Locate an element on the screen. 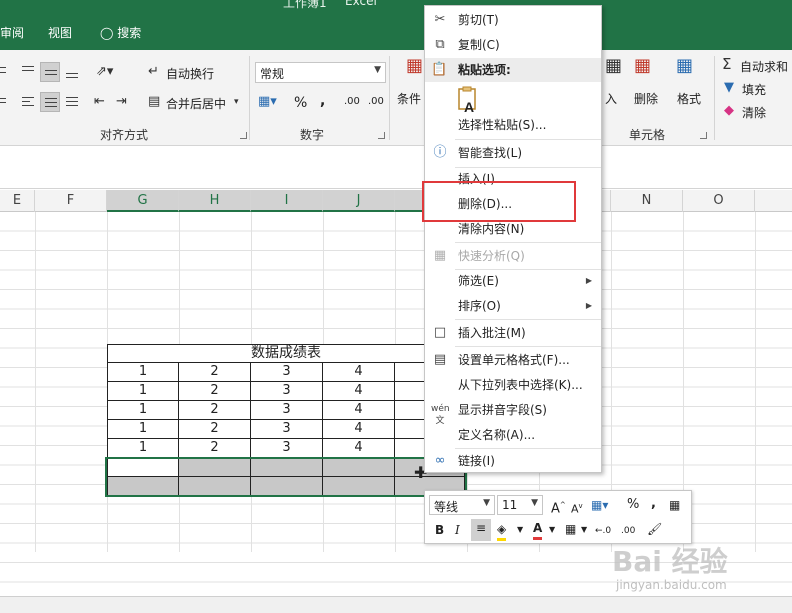 This screenshot has height=613, width=792. menu-item-link: ∞ 链接(I) is located at coordinates (513, 461).